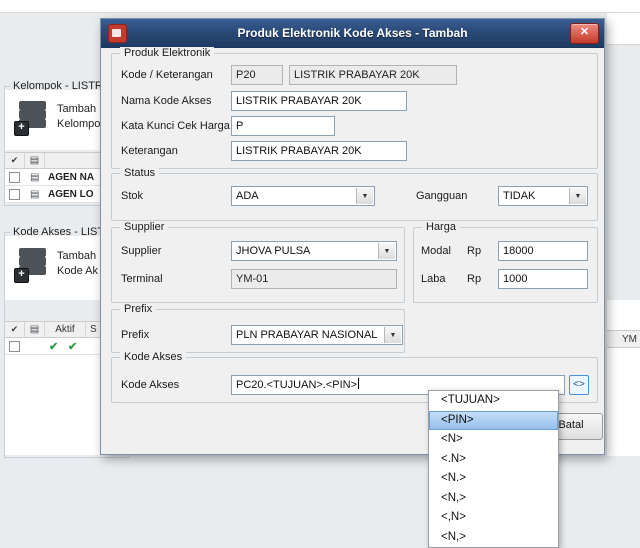  Describe the element at coordinates (623, 29) in the screenshot. I see `background-panel-top-right` at that location.